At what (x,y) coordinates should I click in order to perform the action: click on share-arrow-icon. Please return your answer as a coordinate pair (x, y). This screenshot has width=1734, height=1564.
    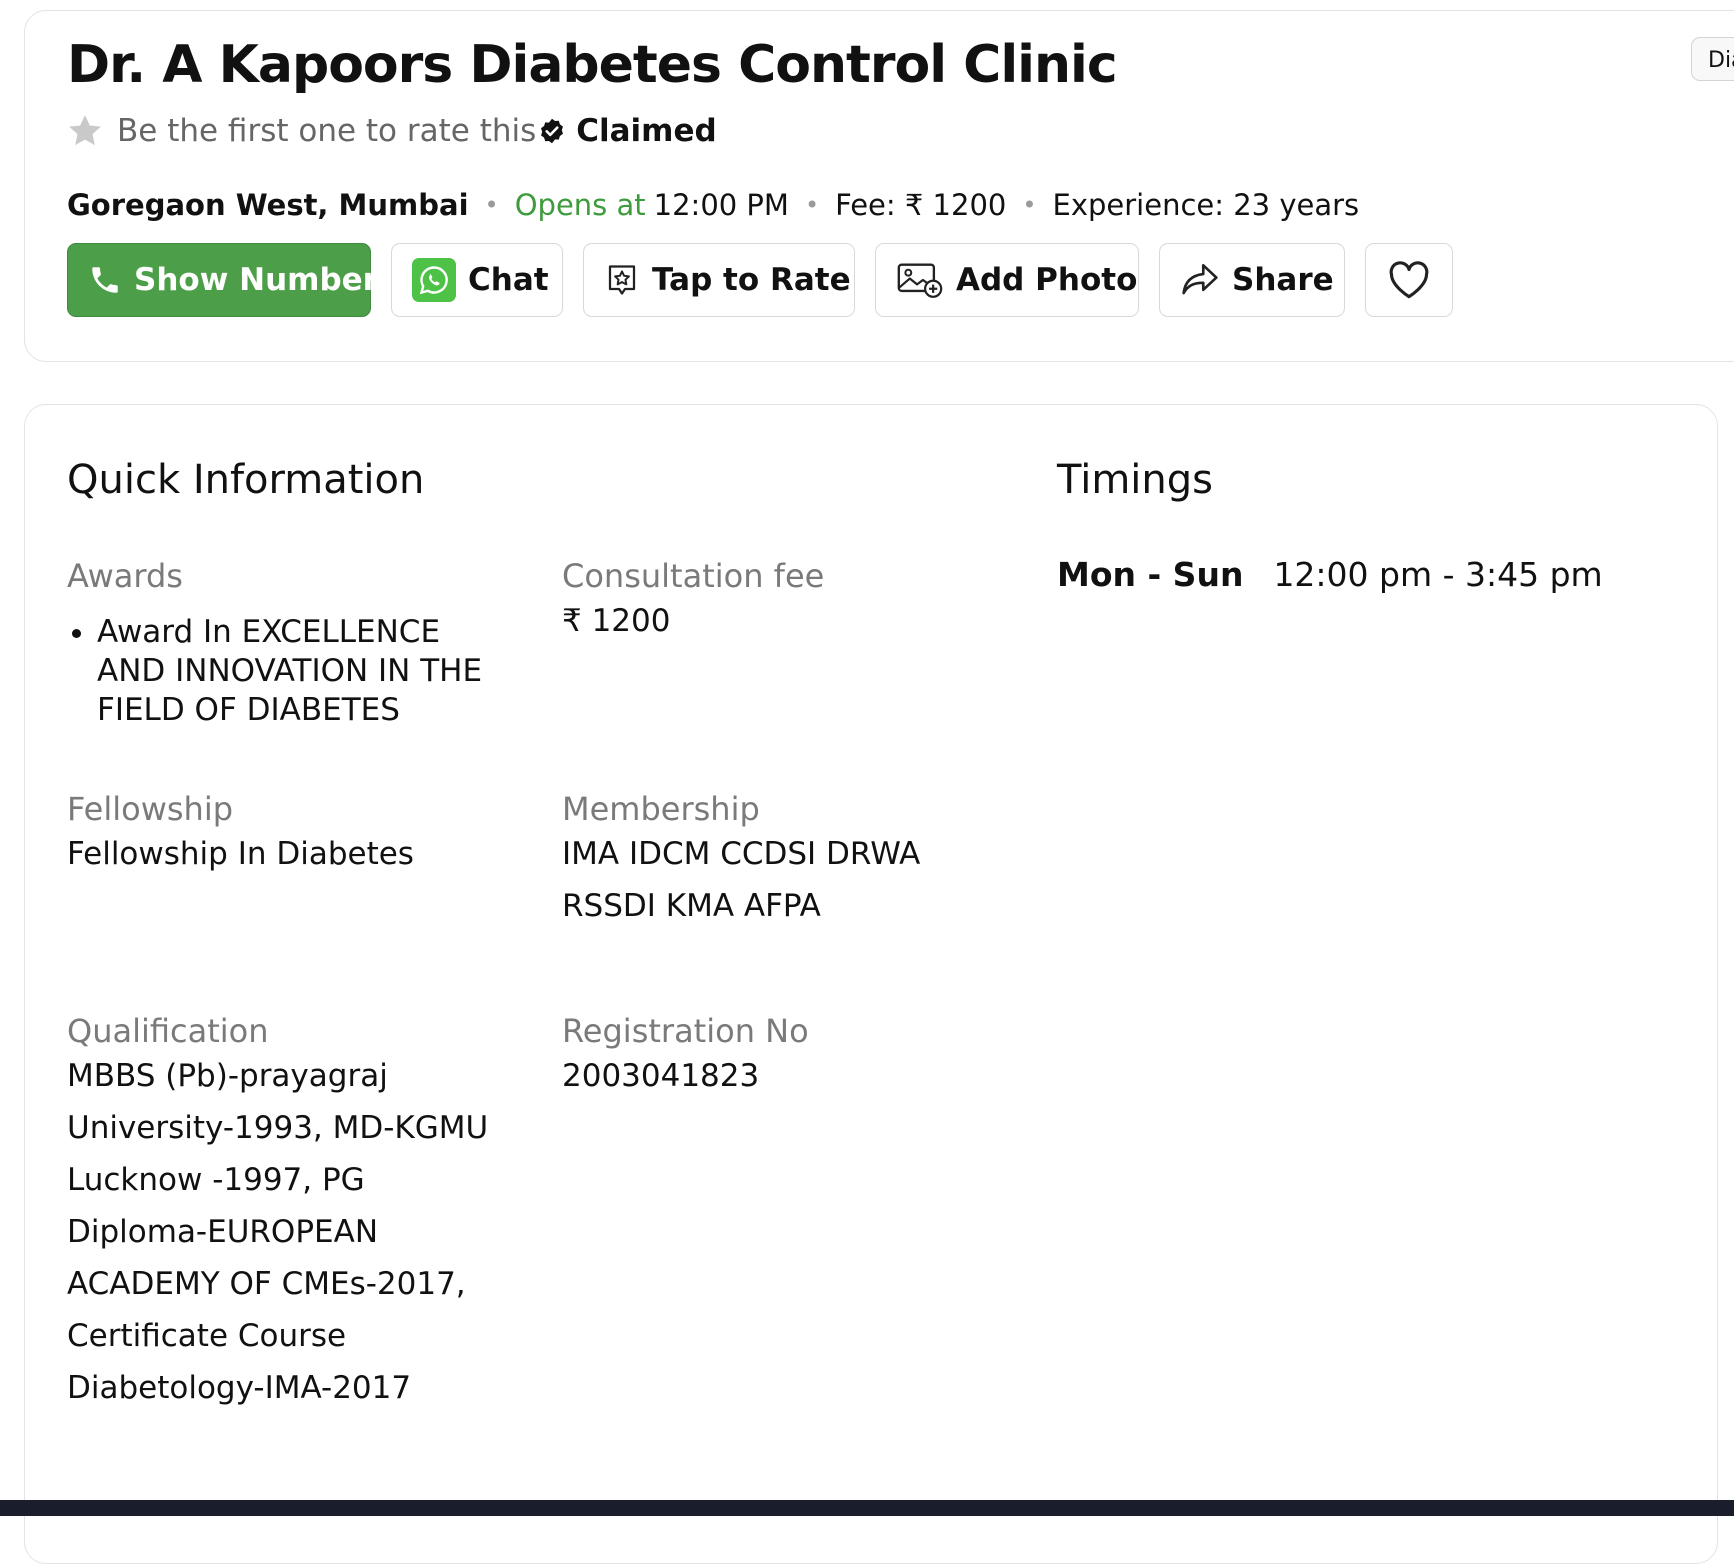
    Looking at the image, I should click on (1200, 279).